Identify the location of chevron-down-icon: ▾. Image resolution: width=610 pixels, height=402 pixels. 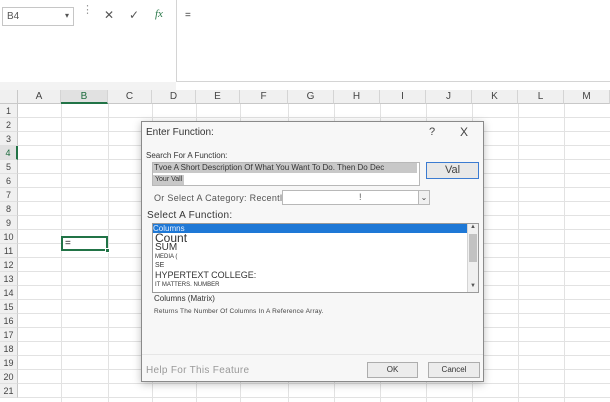
(67, 15).